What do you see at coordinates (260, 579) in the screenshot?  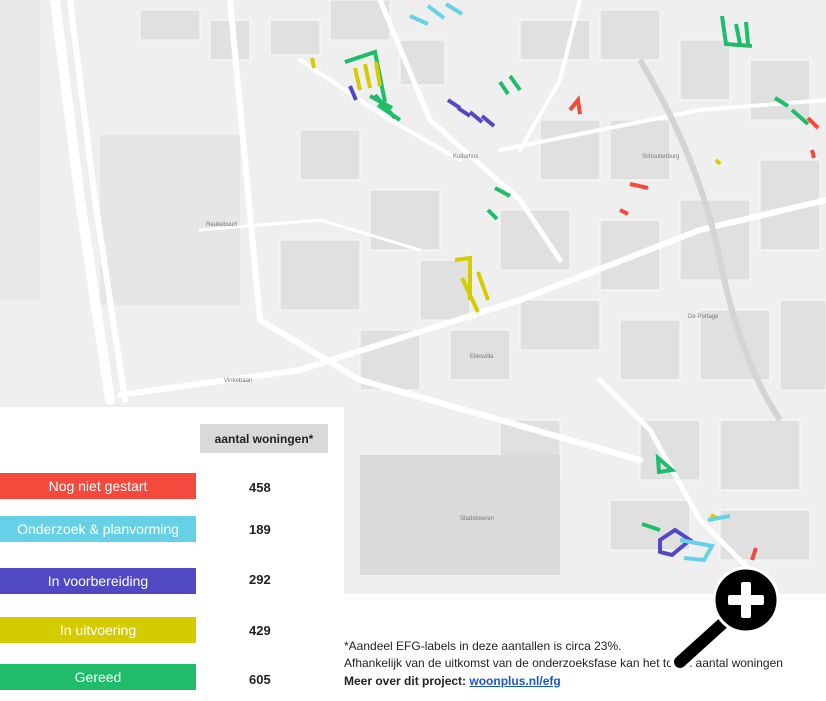 I see `status-count: 292` at bounding box center [260, 579].